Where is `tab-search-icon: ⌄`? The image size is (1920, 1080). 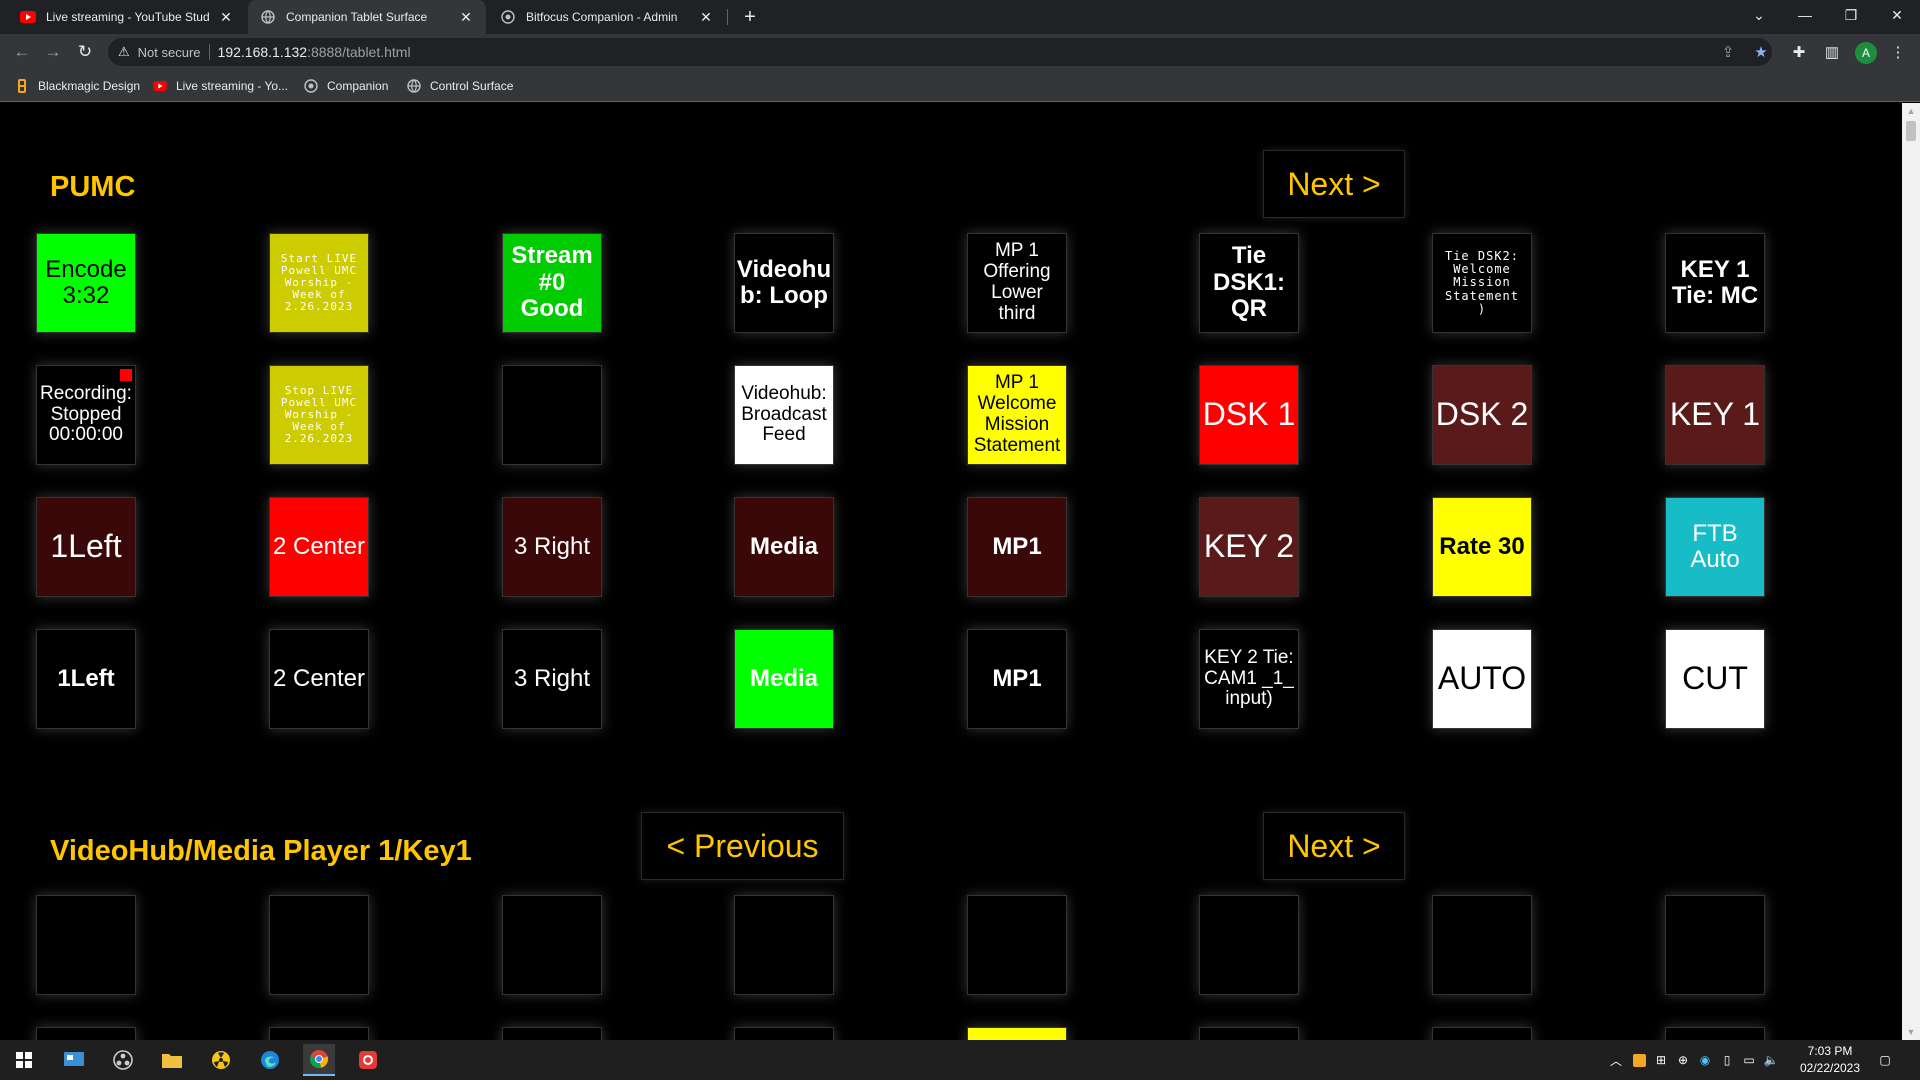 tab-search-icon: ⌄ is located at coordinates (1759, 15).